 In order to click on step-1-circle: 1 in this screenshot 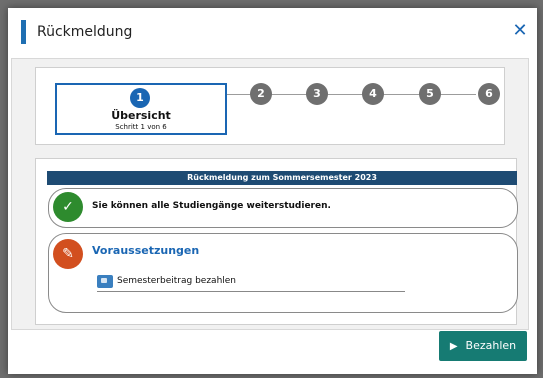, I will do `click(140, 98)`.